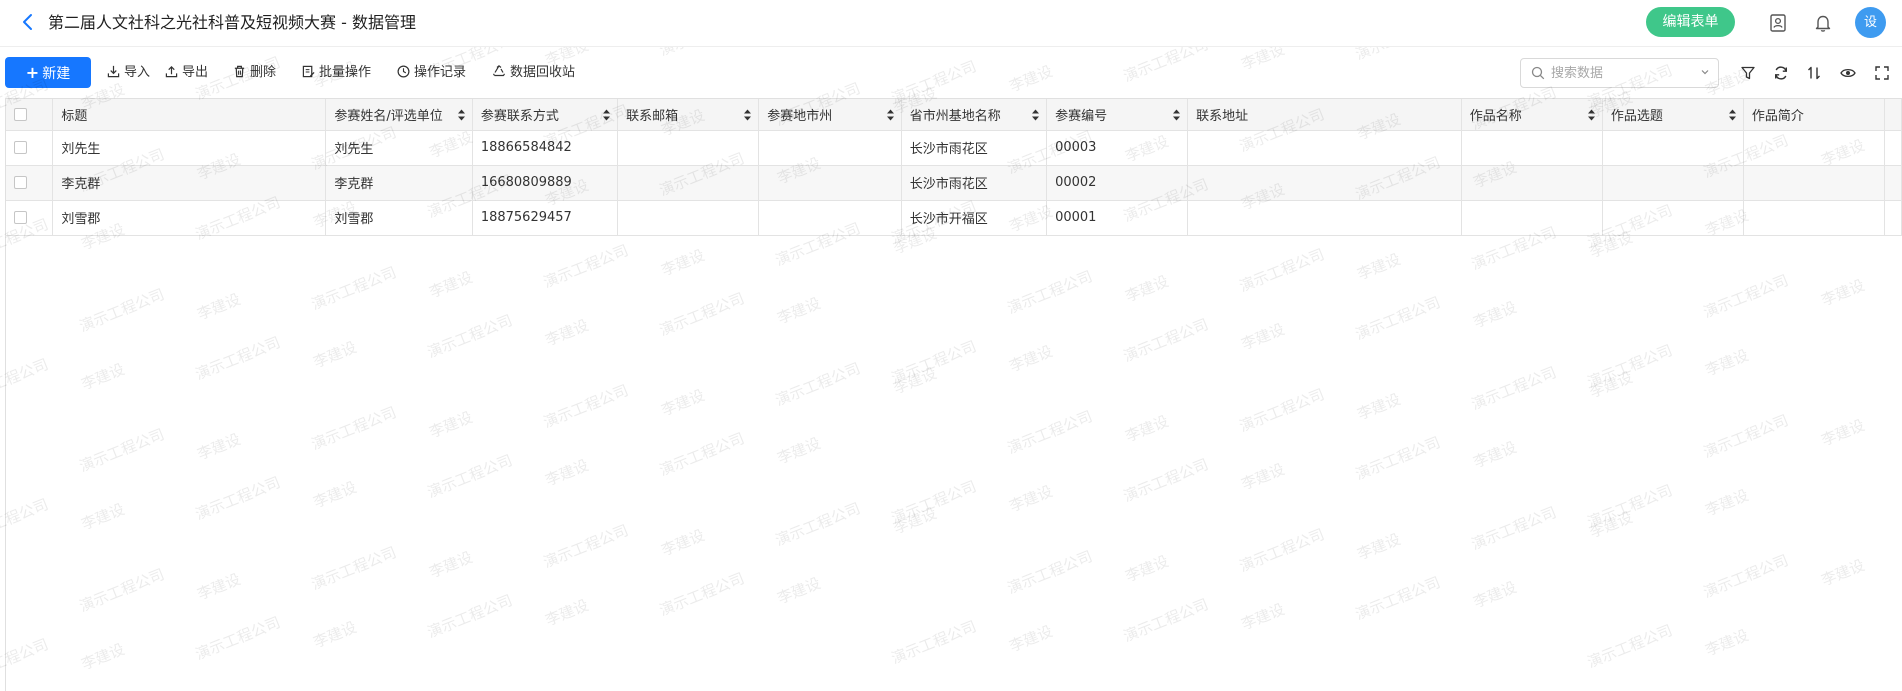 The image size is (1902, 691). Describe the element at coordinates (1882, 73) in the screenshot. I see `fullscreen-icon` at that location.